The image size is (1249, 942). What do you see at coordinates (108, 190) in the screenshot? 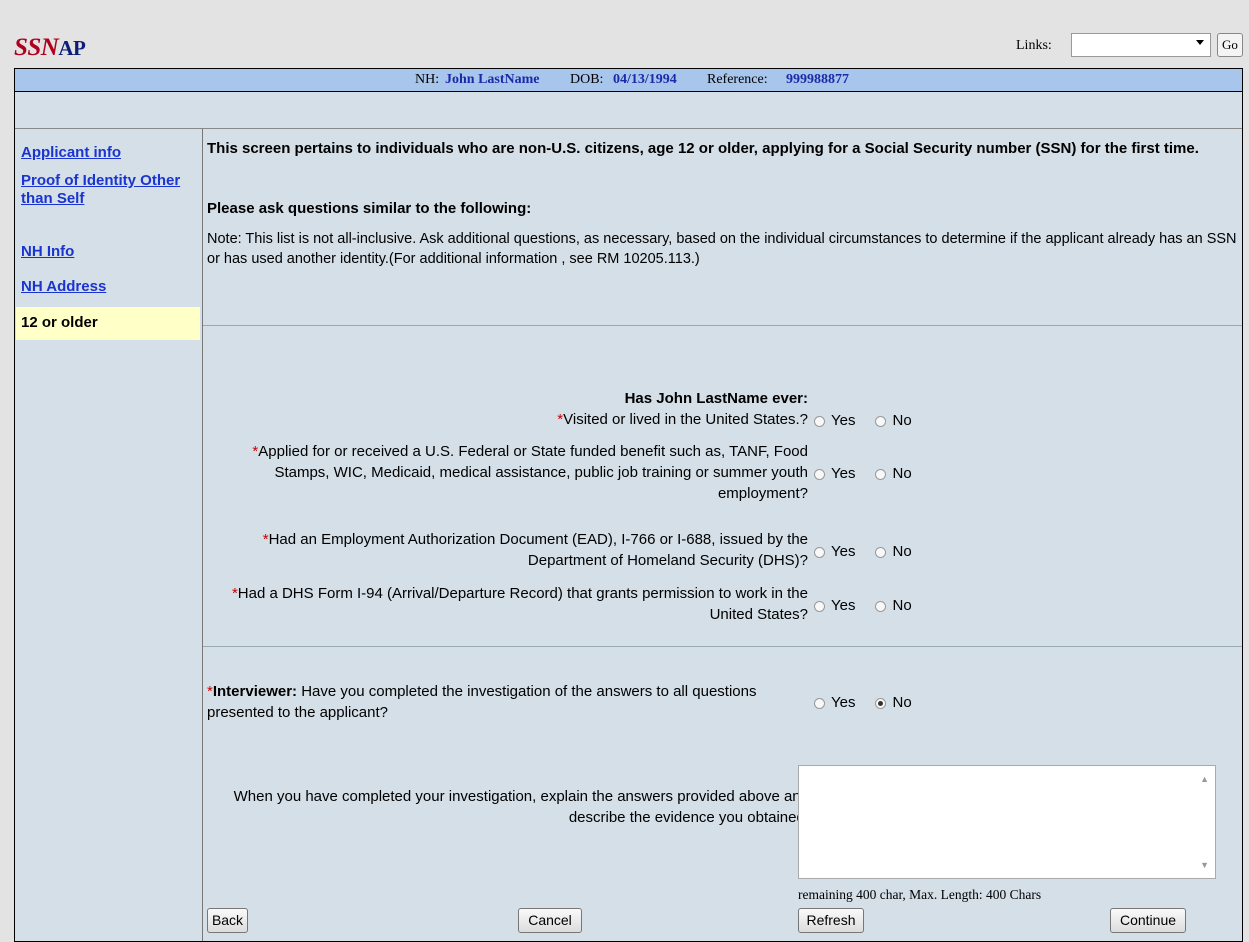
I see `sidebar-item-proof-of-identity: Proof of Identity Other than Self` at bounding box center [108, 190].